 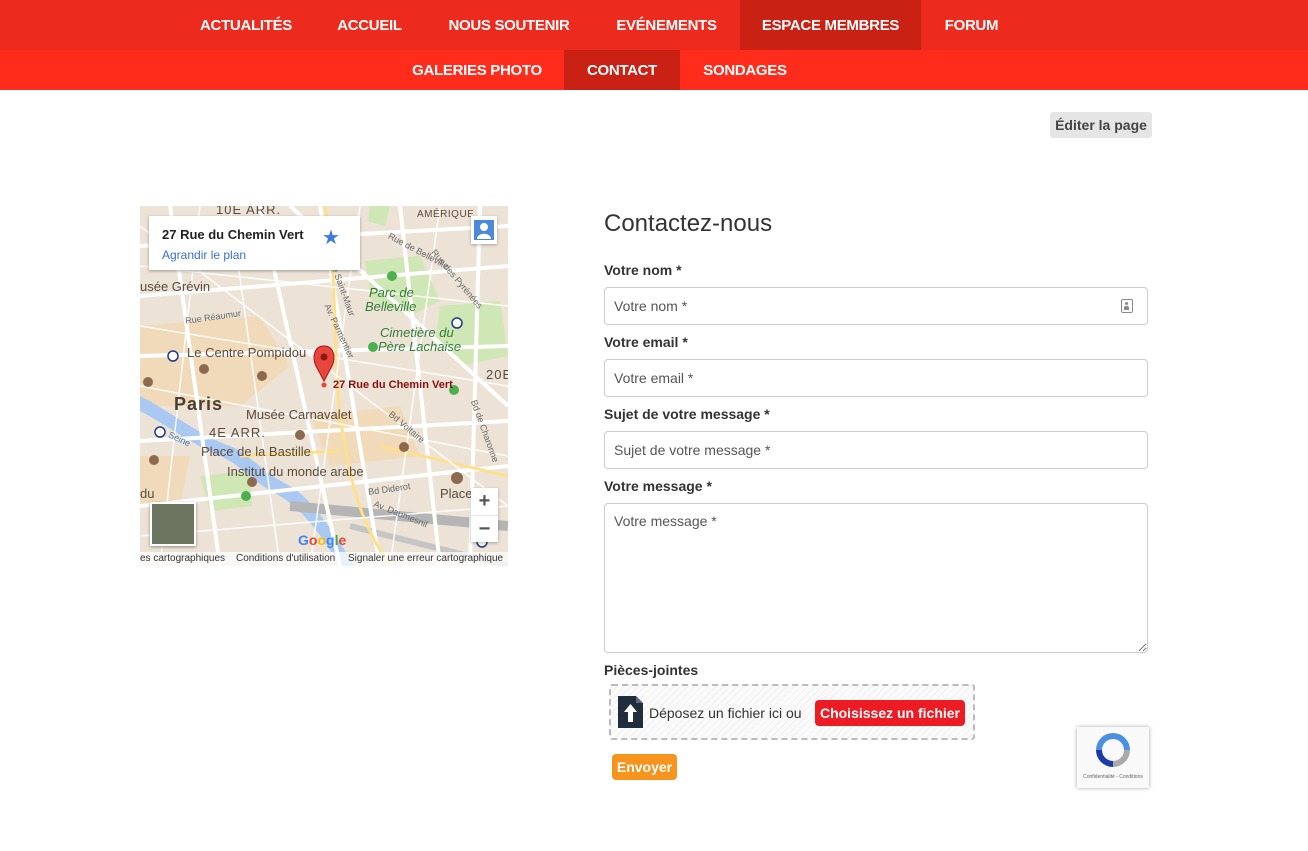 What do you see at coordinates (666, 25) in the screenshot?
I see `nav-item-evenements: EVÉNEMENTS` at bounding box center [666, 25].